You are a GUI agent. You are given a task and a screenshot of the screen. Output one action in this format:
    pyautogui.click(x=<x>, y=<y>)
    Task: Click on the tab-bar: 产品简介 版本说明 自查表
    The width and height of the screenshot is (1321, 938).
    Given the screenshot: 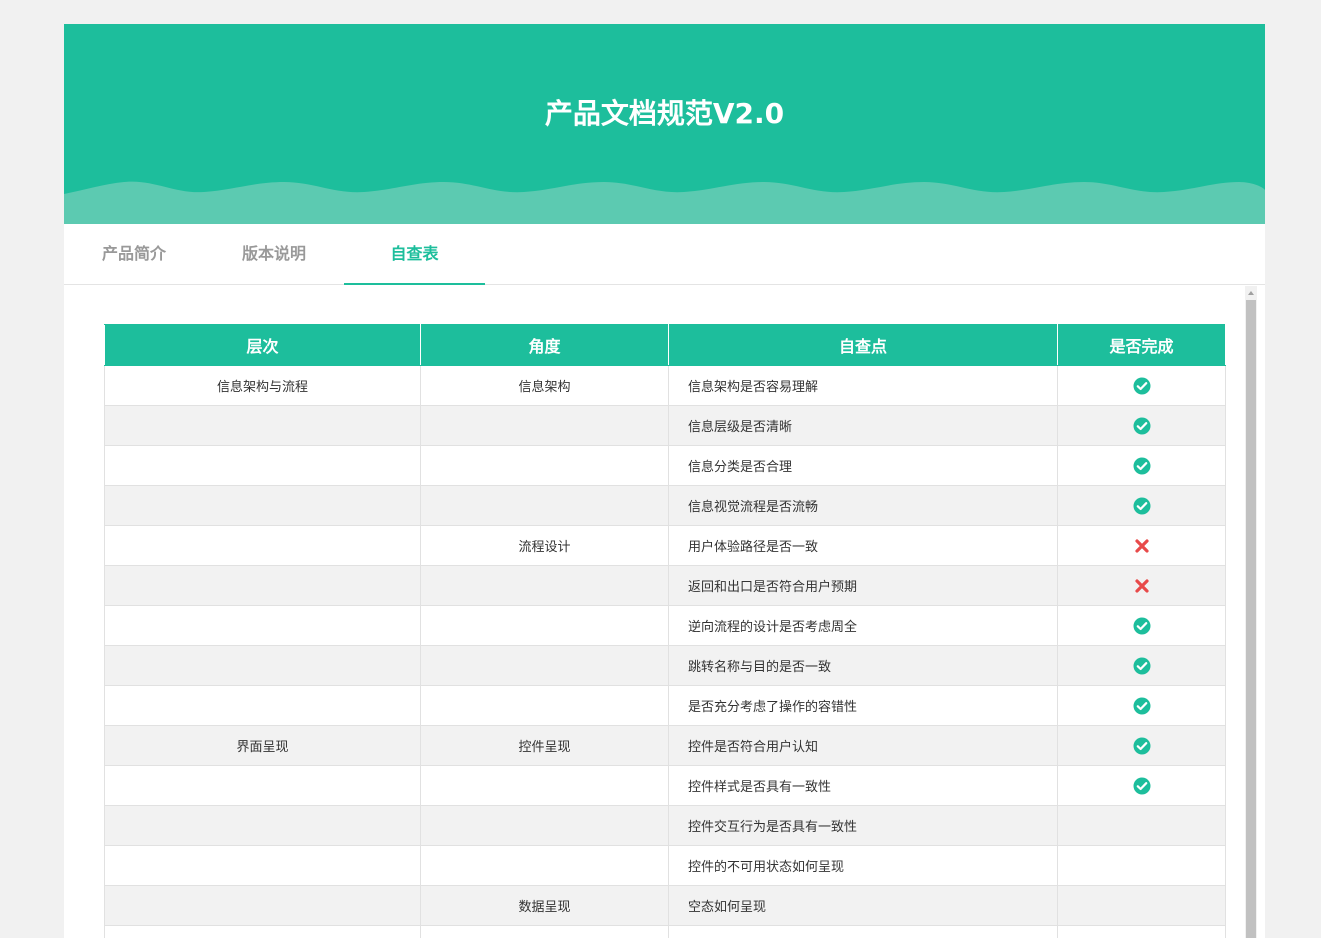 What is the action you would take?
    pyautogui.click(x=664, y=254)
    